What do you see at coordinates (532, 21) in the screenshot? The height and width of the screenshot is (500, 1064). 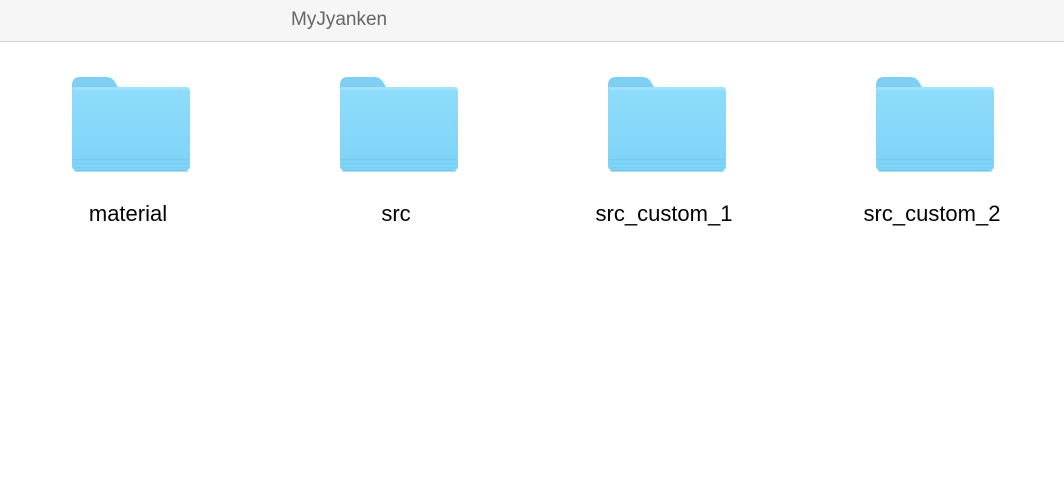 I see `title-bar: MyJyanken` at bounding box center [532, 21].